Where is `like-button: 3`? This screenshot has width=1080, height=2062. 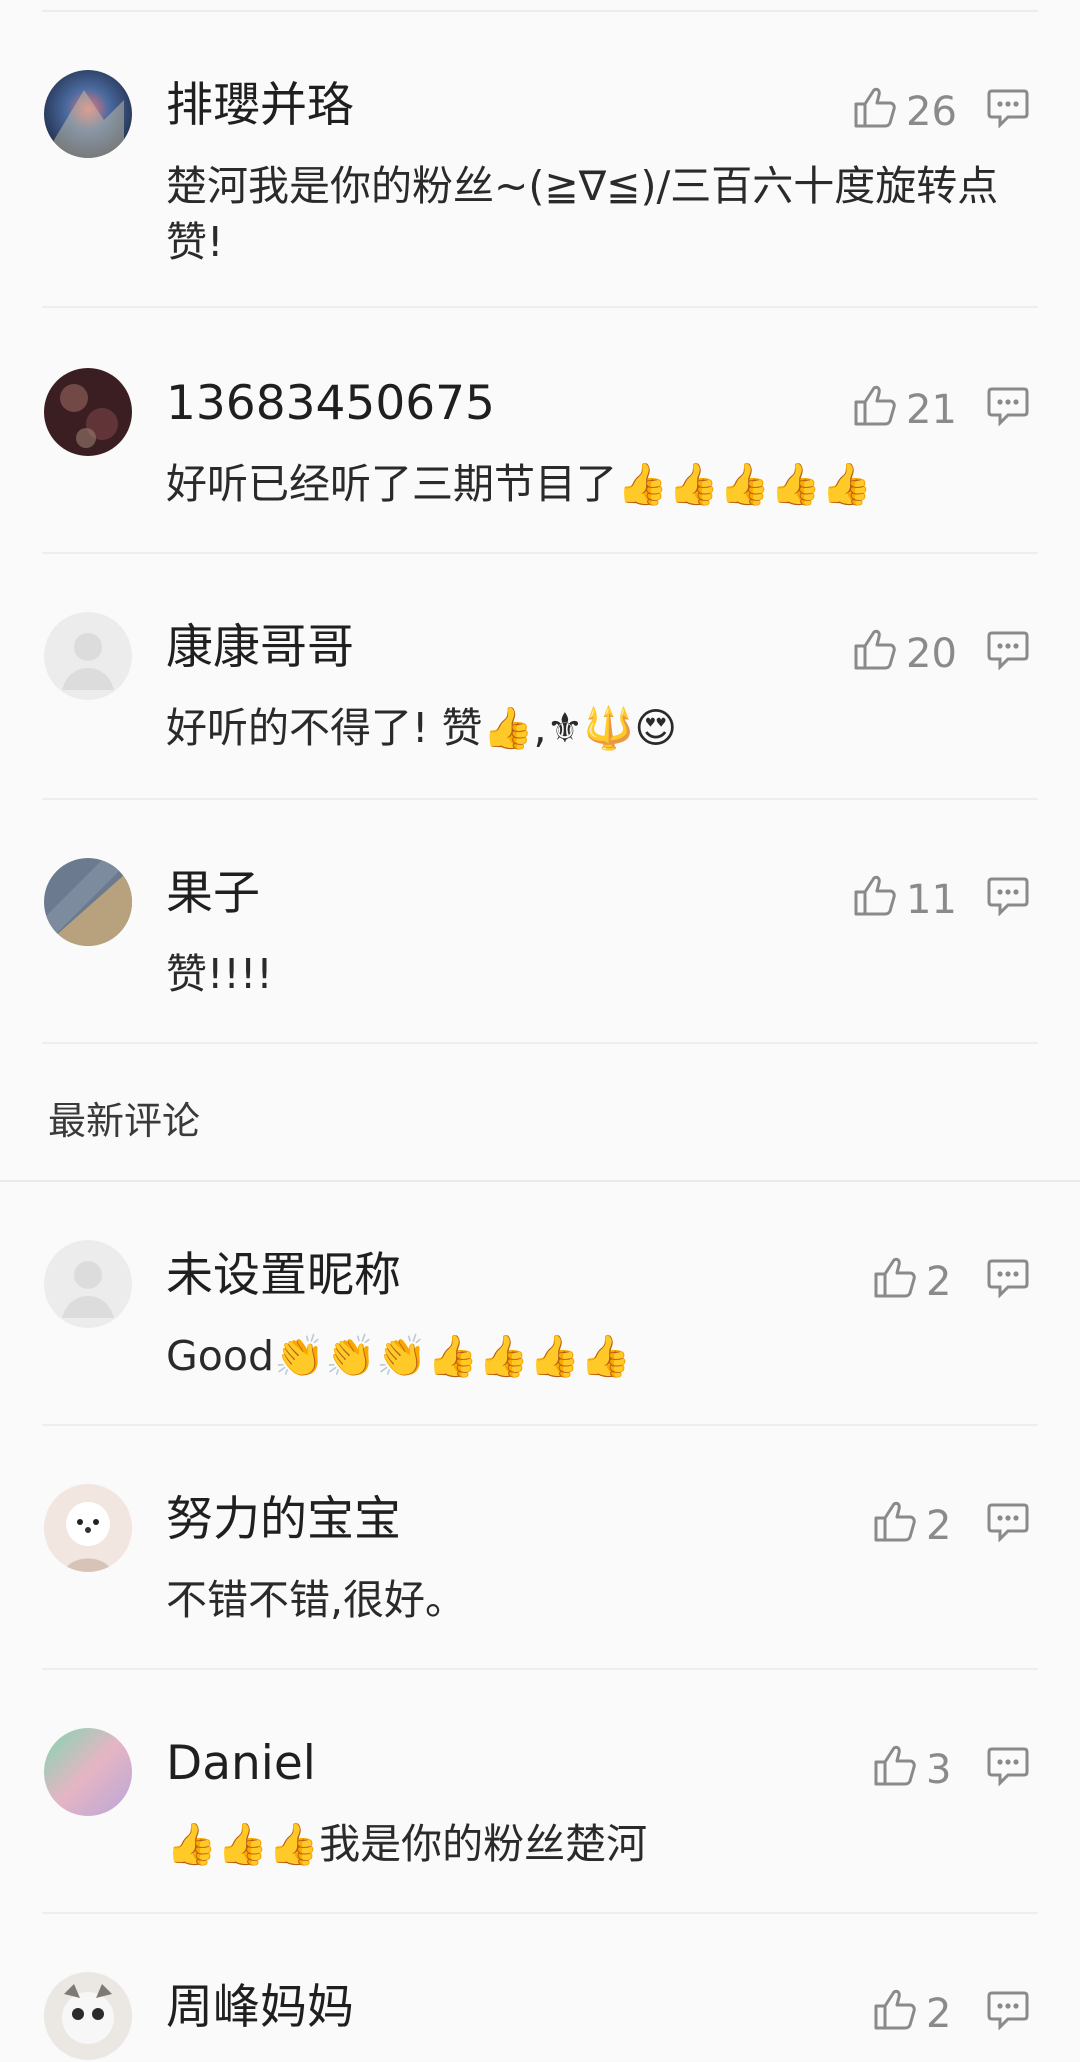
like-button: 3 is located at coordinates (911, 1770).